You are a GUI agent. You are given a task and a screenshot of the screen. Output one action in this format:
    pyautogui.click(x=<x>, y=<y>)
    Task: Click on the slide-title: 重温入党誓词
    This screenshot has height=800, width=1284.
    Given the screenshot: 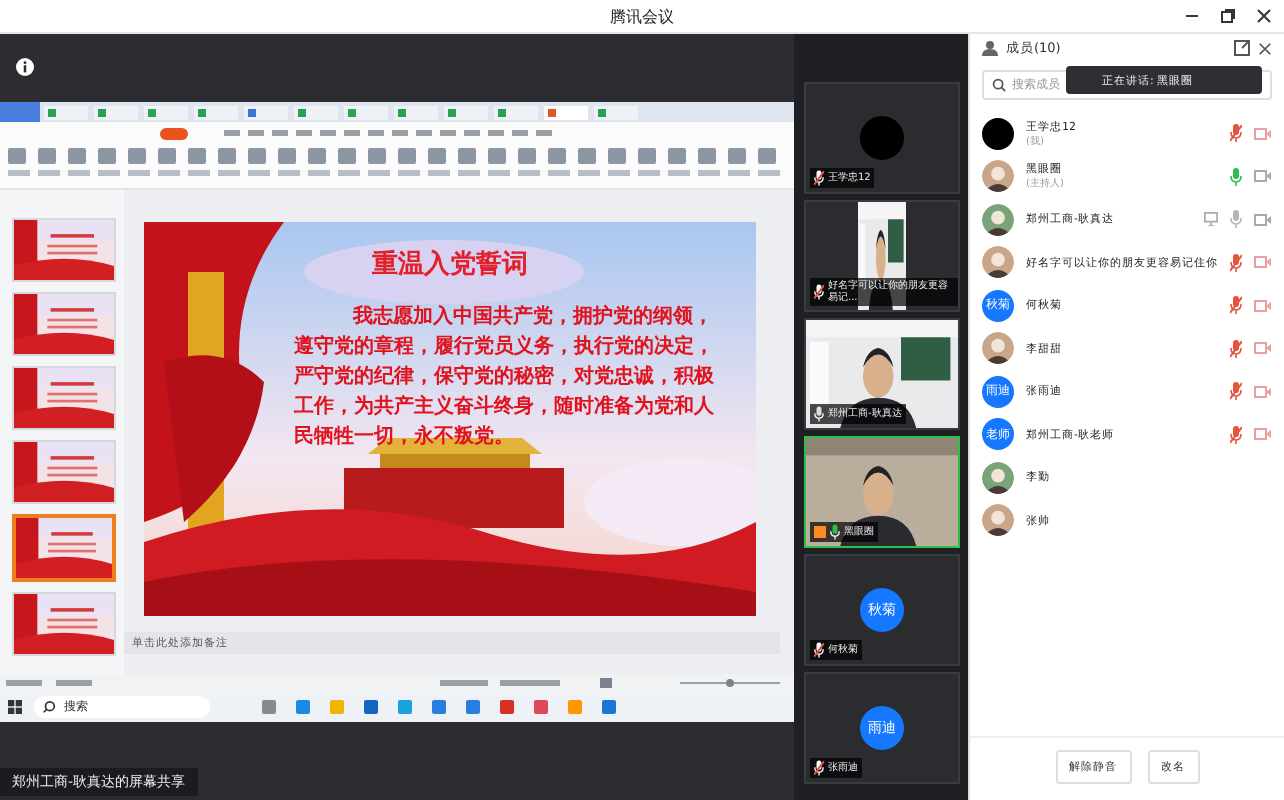 What is the action you would take?
    pyautogui.click(x=450, y=264)
    